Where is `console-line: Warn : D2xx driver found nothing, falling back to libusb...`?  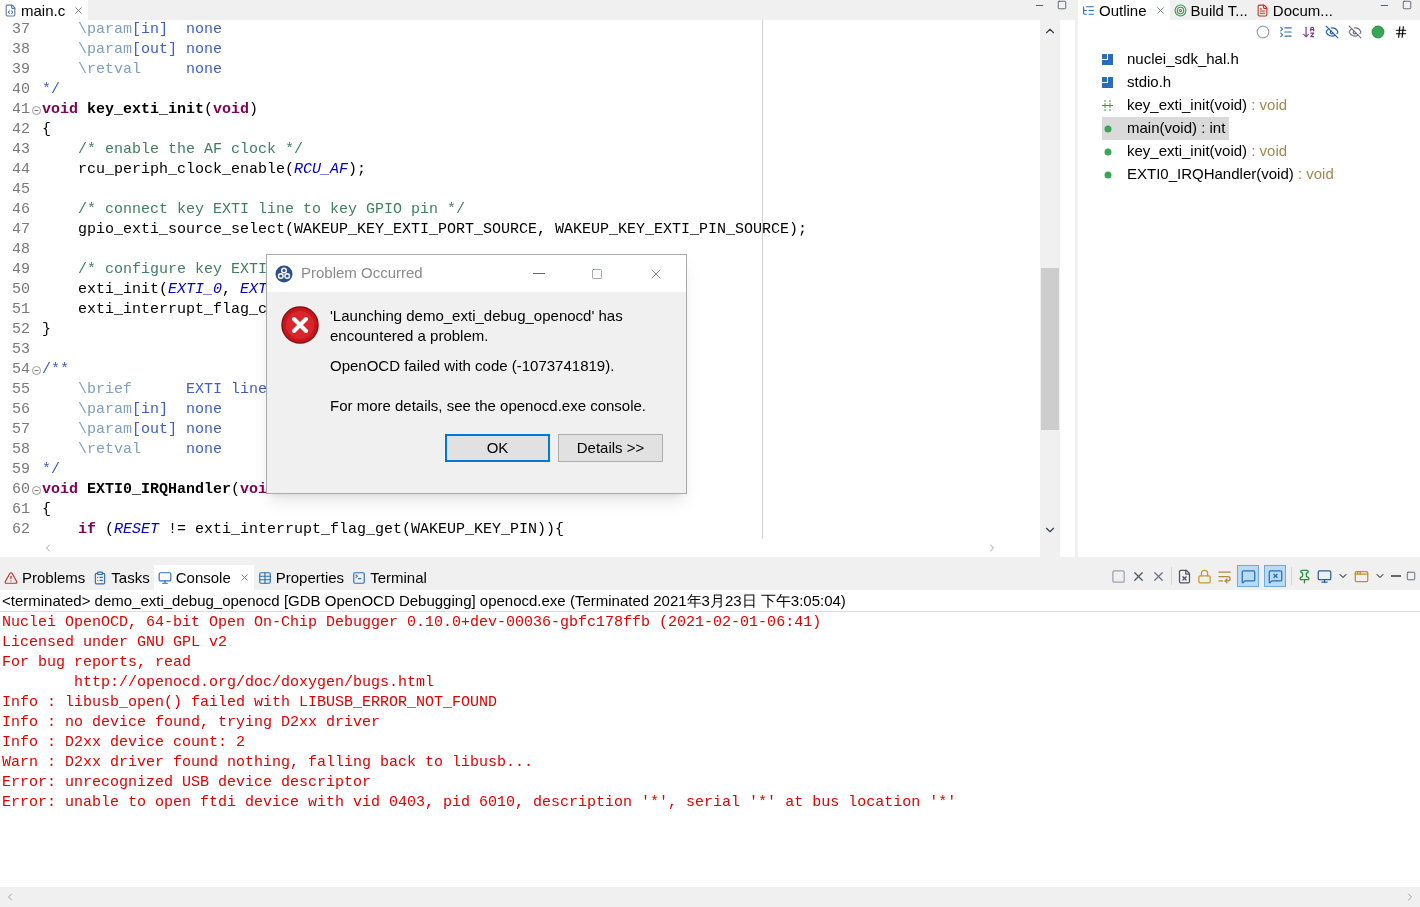 console-line: Warn : D2xx driver found nothing, falling back to libusb... is located at coordinates (268, 763).